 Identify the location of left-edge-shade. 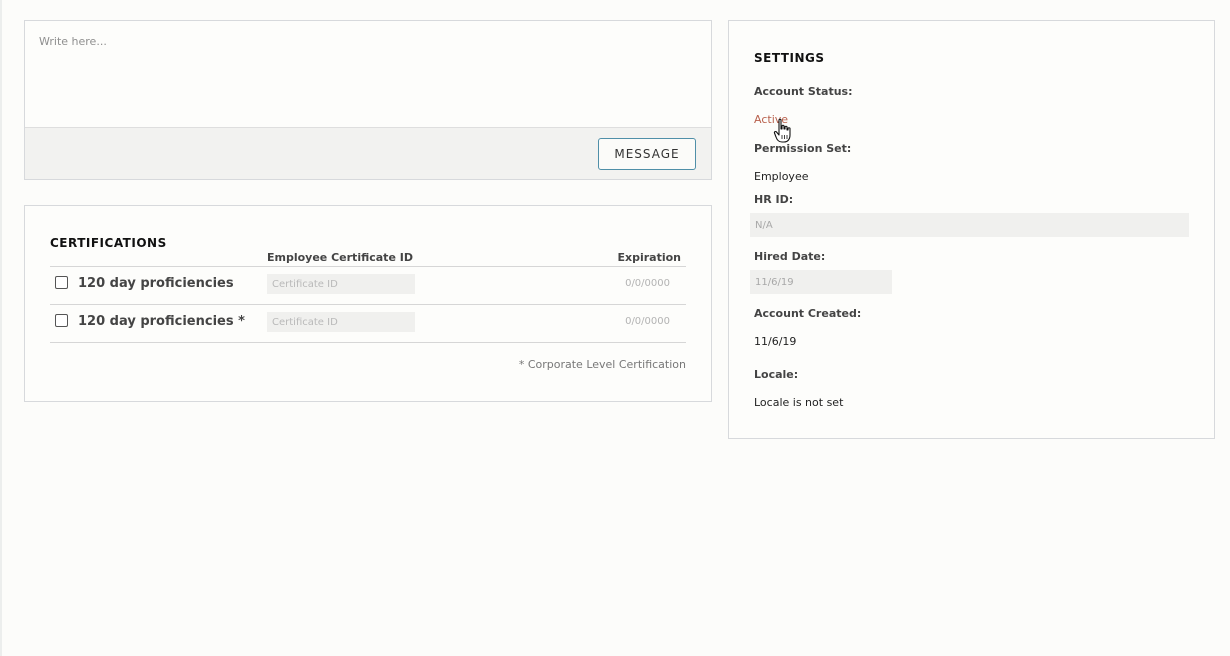
(1, 328).